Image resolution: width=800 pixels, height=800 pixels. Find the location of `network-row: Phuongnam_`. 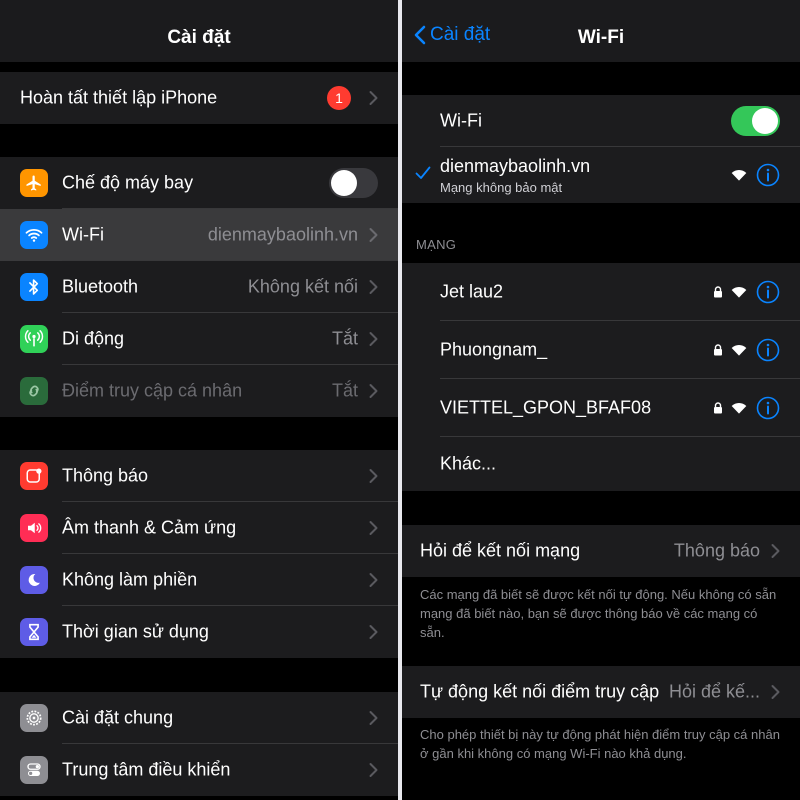

network-row: Phuongnam_ is located at coordinates (601, 350).